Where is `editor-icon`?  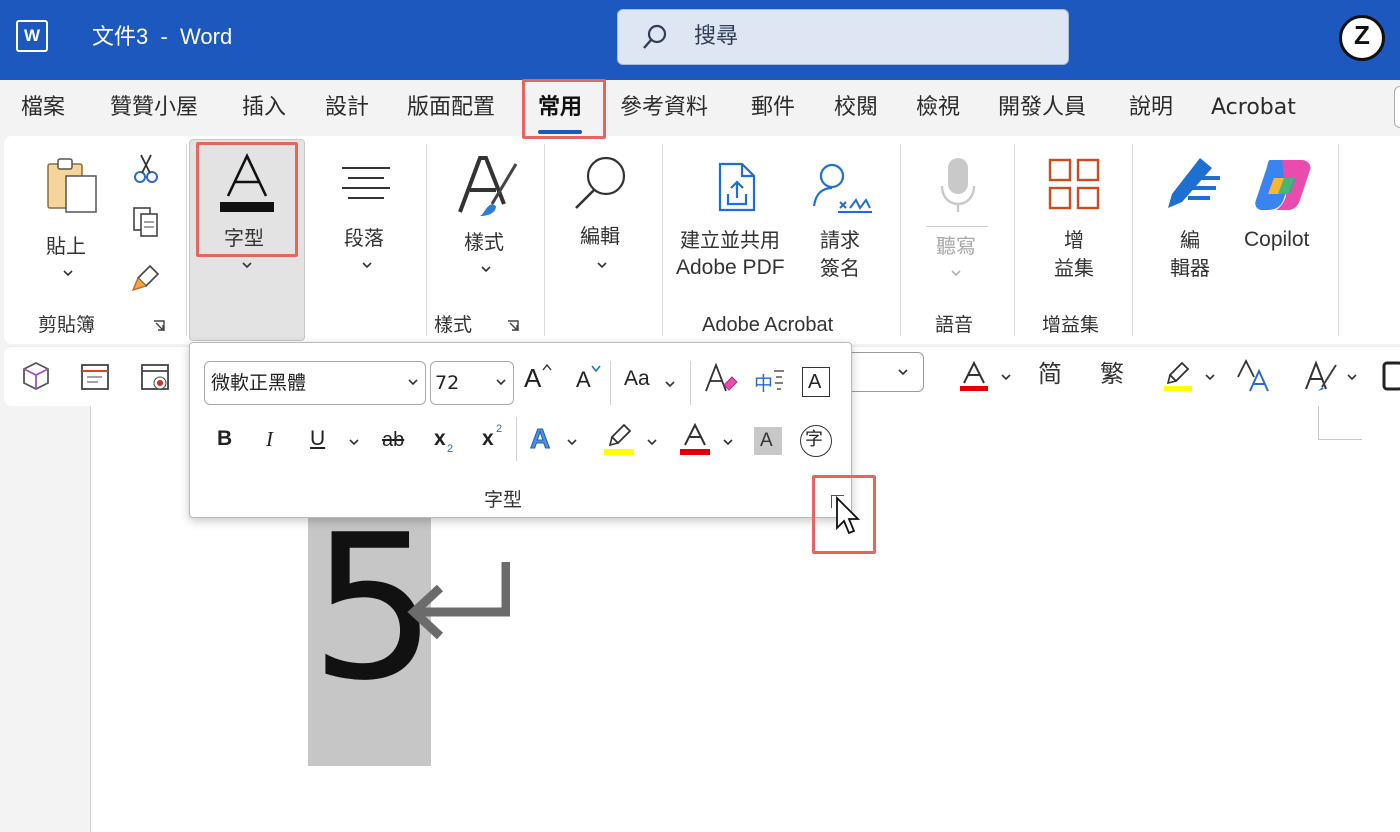
editor-icon is located at coordinates (1192, 184).